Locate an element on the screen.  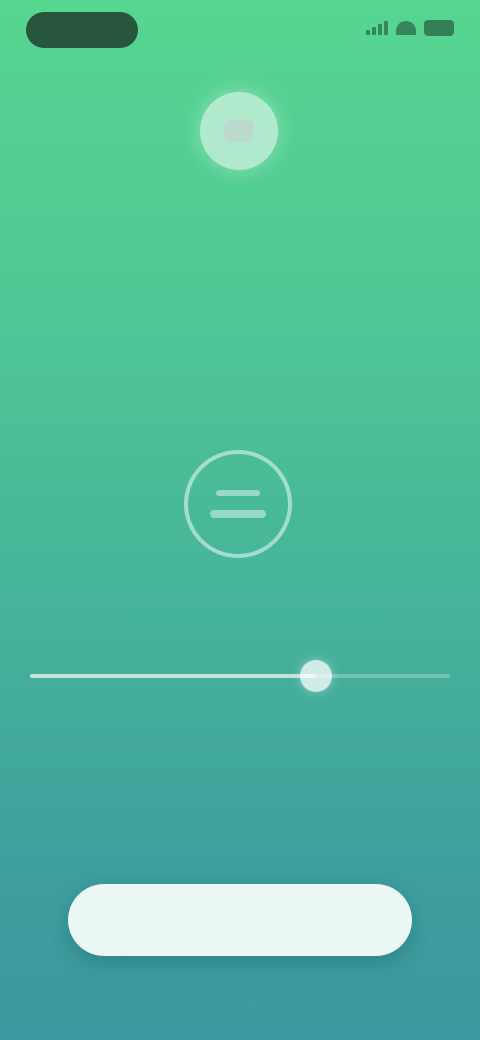
duration-slider is located at coordinates (240, 676).